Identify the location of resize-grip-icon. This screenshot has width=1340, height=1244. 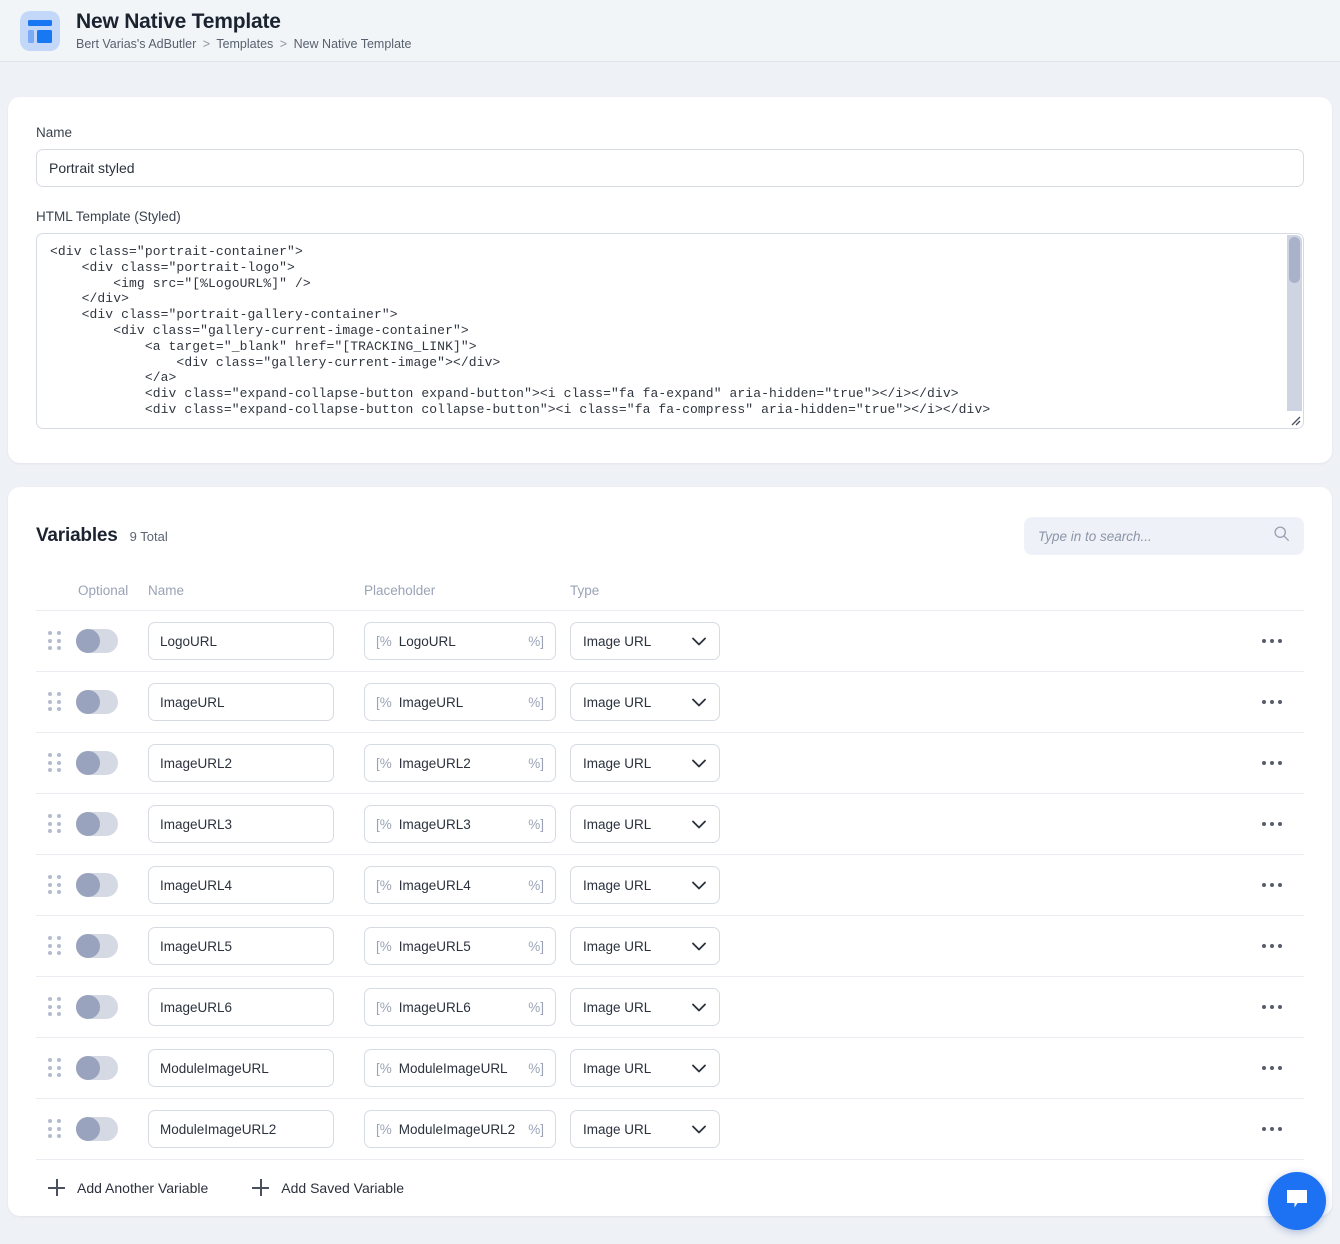
(1294, 419).